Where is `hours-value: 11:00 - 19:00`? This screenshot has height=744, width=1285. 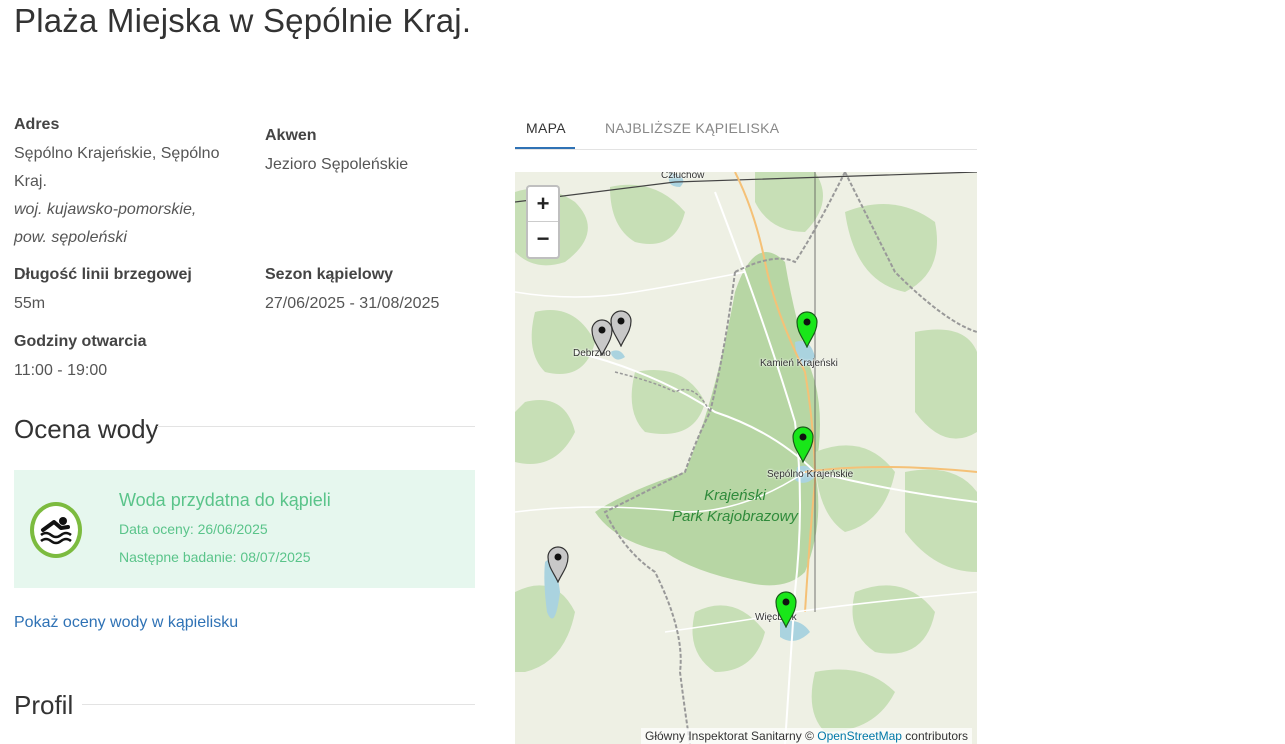 hours-value: 11:00 - 19:00 is located at coordinates (61, 370).